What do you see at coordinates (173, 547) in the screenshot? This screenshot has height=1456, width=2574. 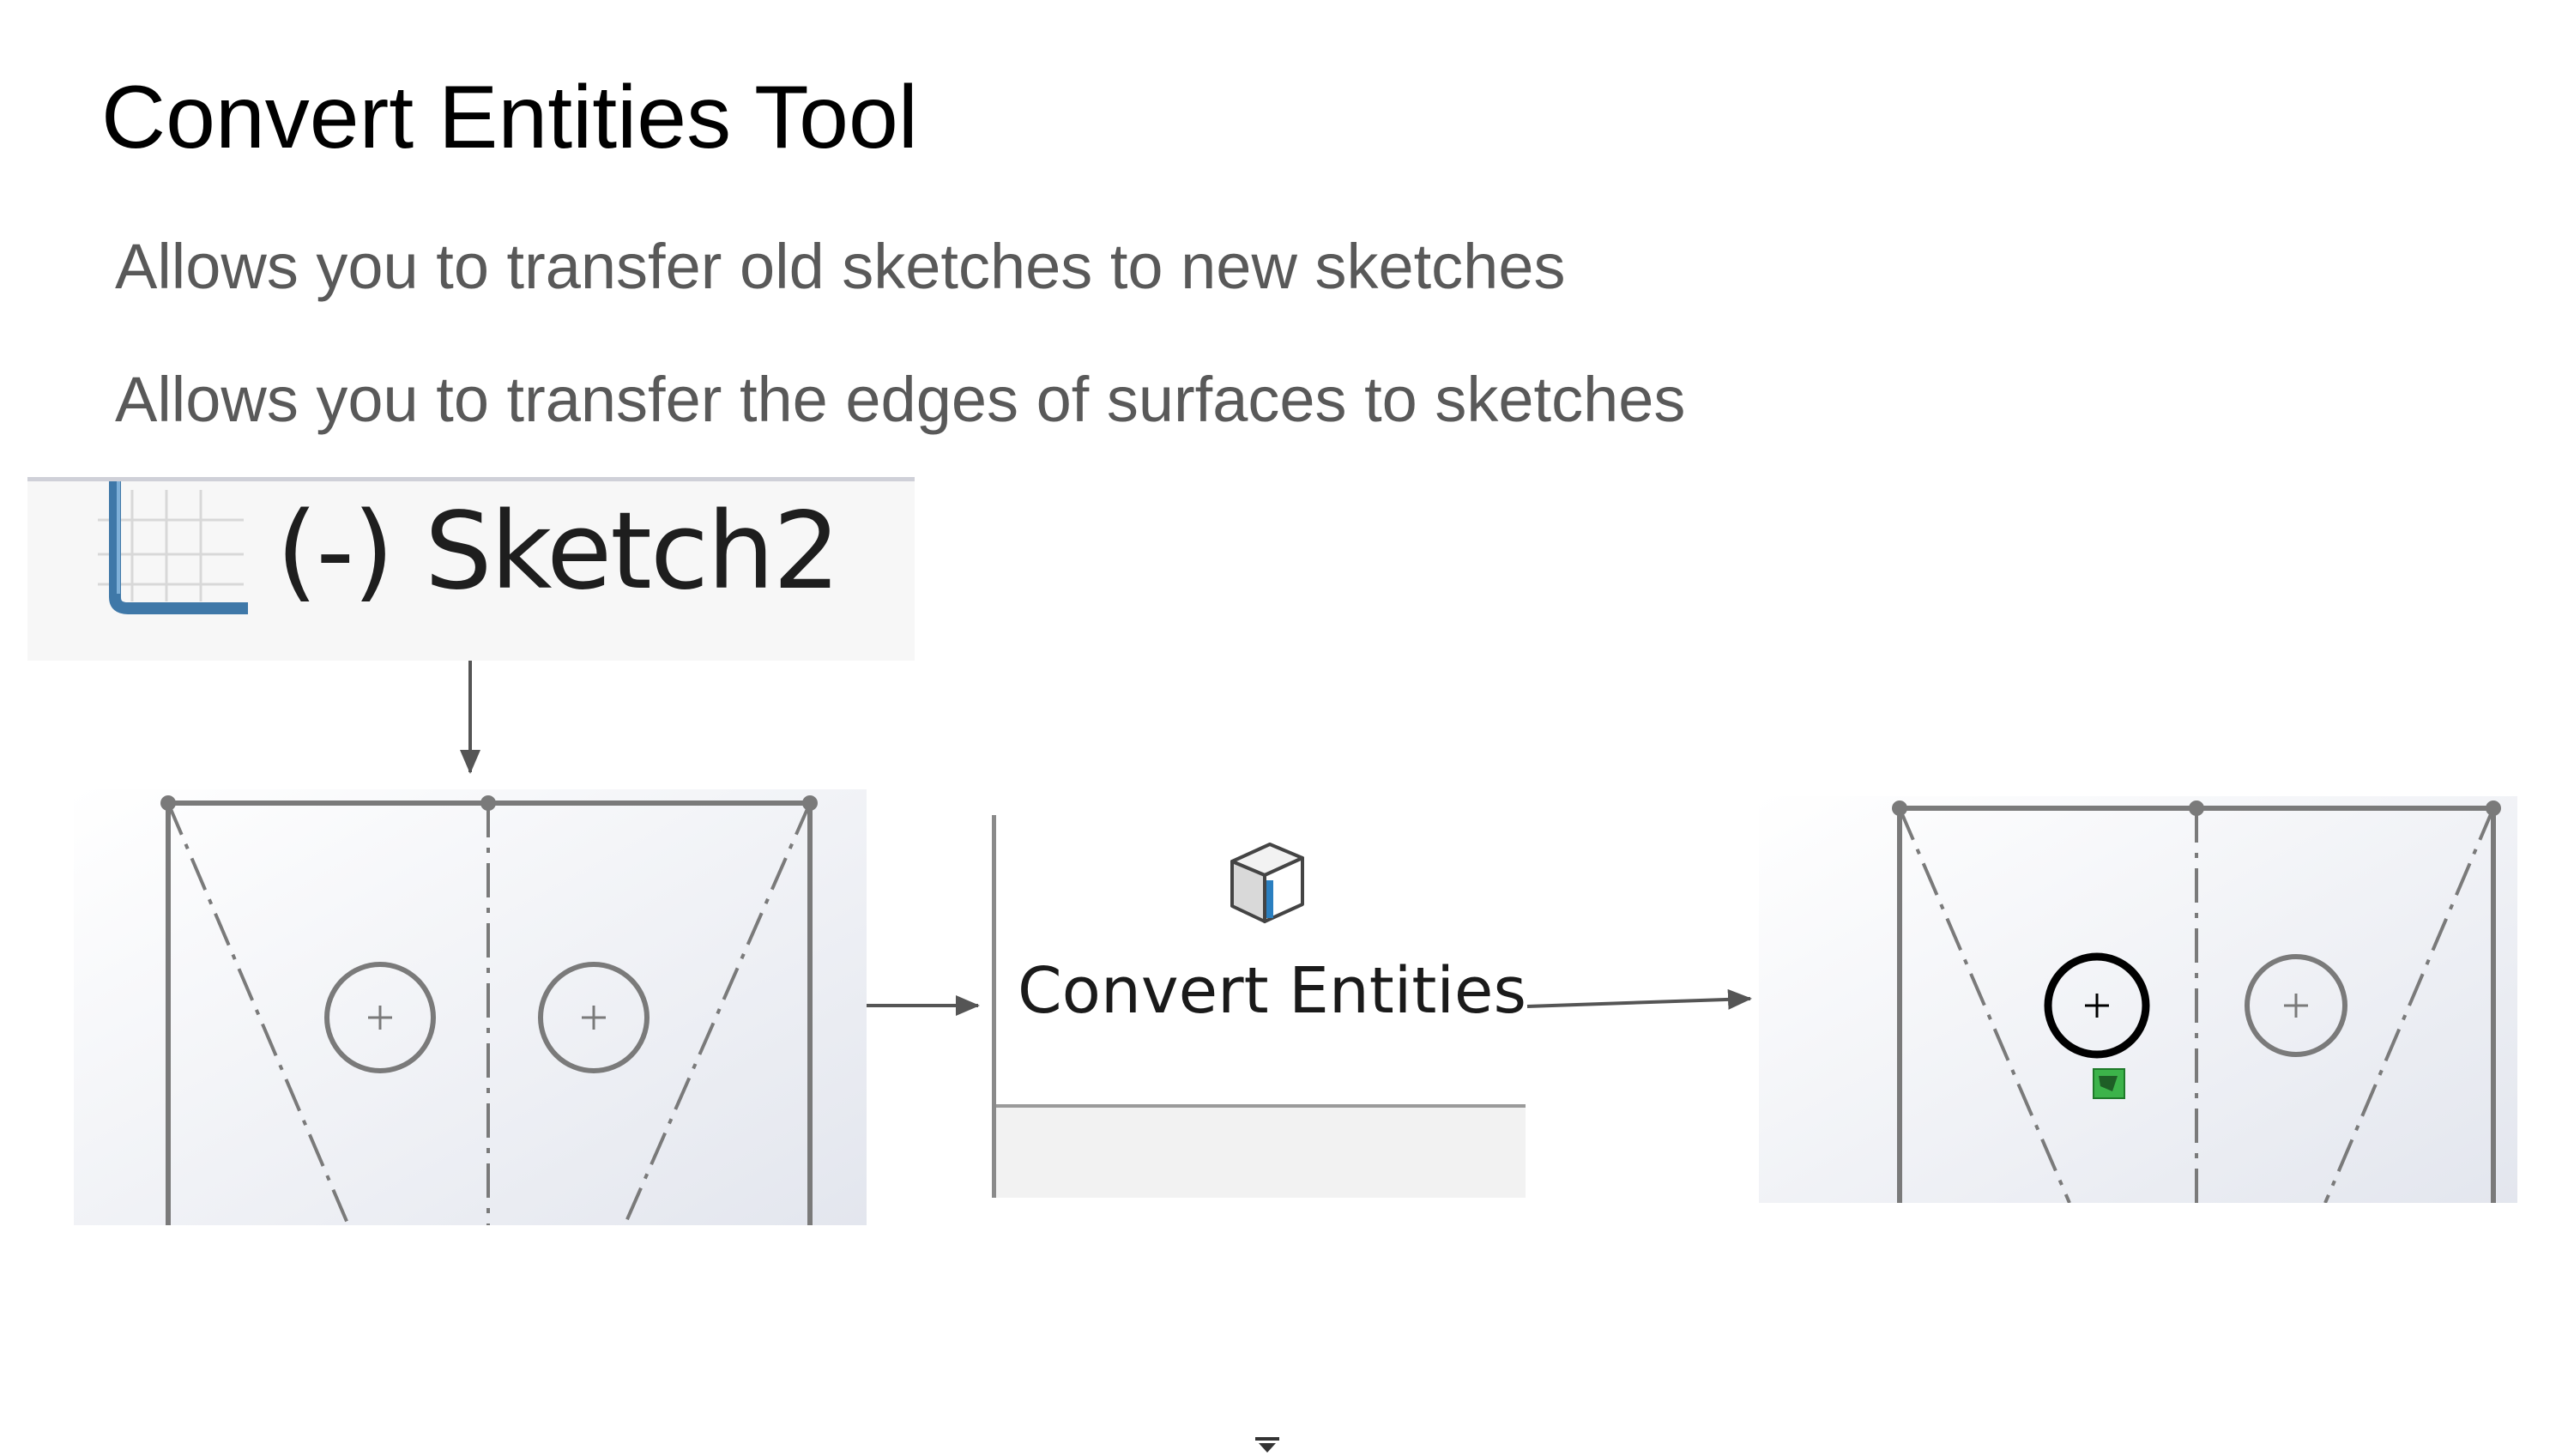 I see `sketch-icon` at bounding box center [173, 547].